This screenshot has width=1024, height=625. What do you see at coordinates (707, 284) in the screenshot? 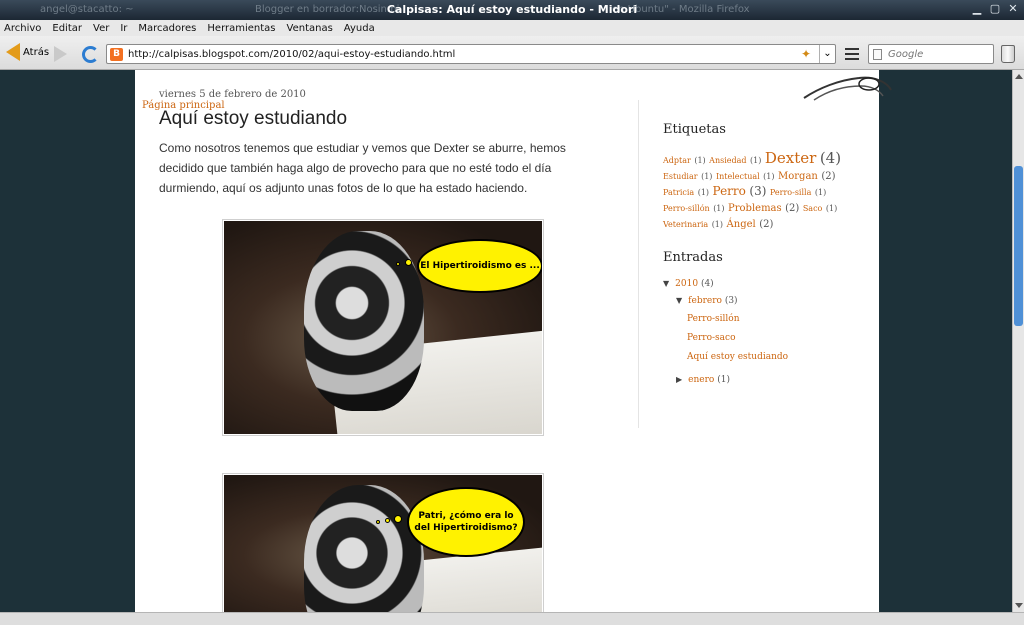
I see `archive-year-count: (4)` at bounding box center [707, 284].